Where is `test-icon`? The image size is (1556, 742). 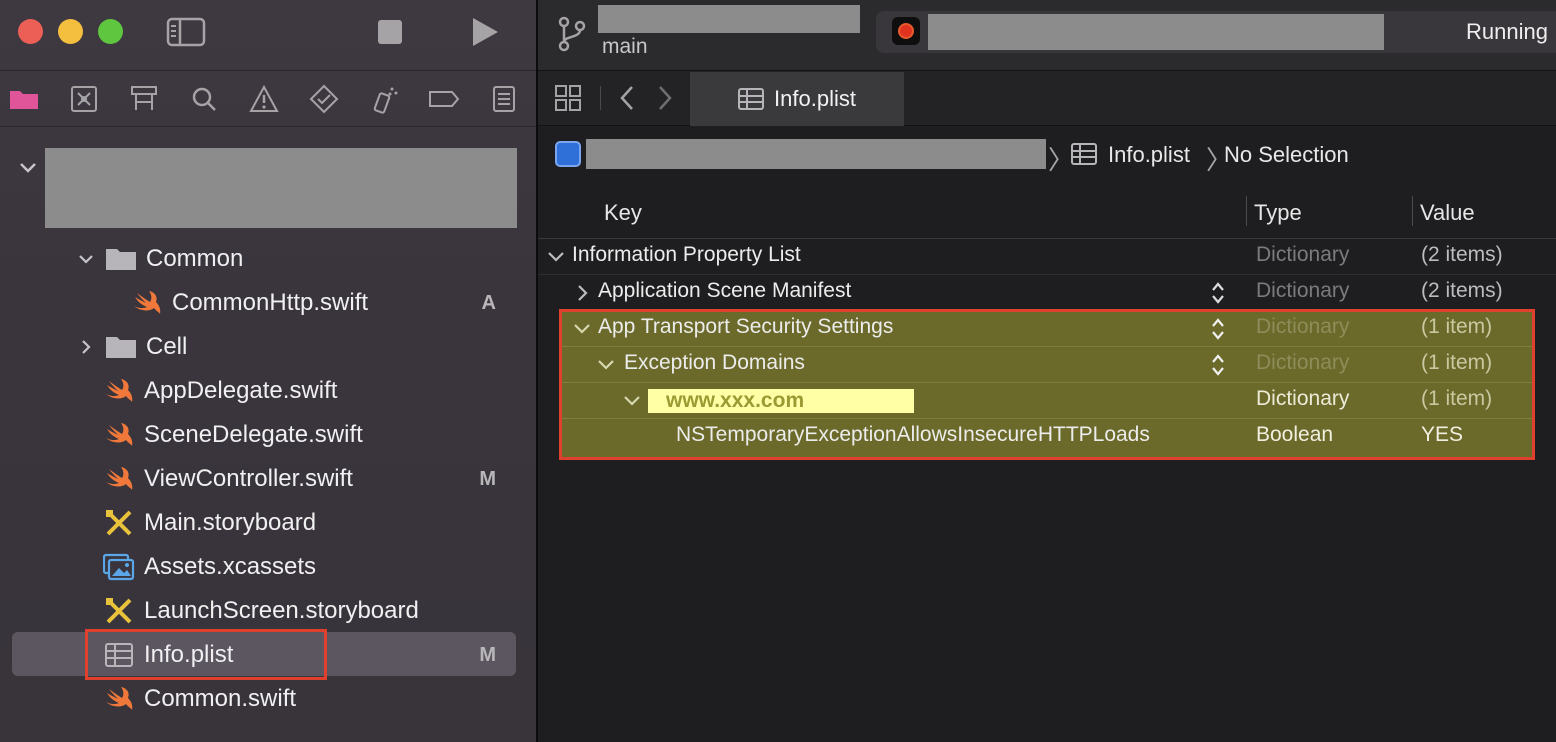
test-icon is located at coordinates (324, 99).